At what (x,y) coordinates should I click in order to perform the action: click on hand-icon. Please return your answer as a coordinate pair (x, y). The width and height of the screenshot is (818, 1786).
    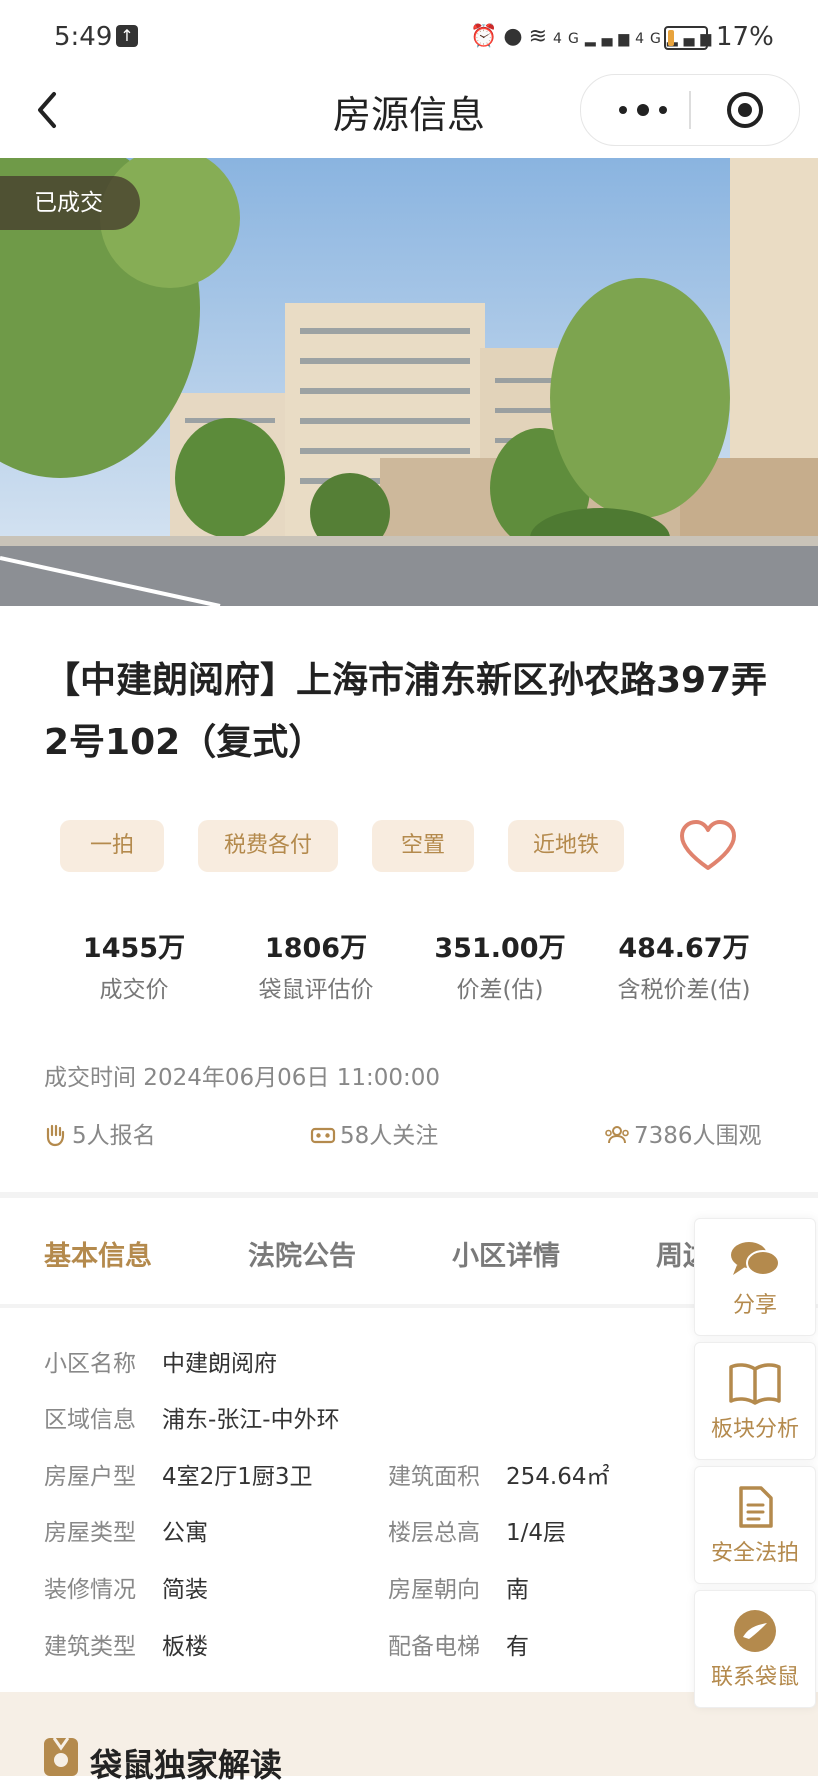
    Looking at the image, I should click on (55, 1135).